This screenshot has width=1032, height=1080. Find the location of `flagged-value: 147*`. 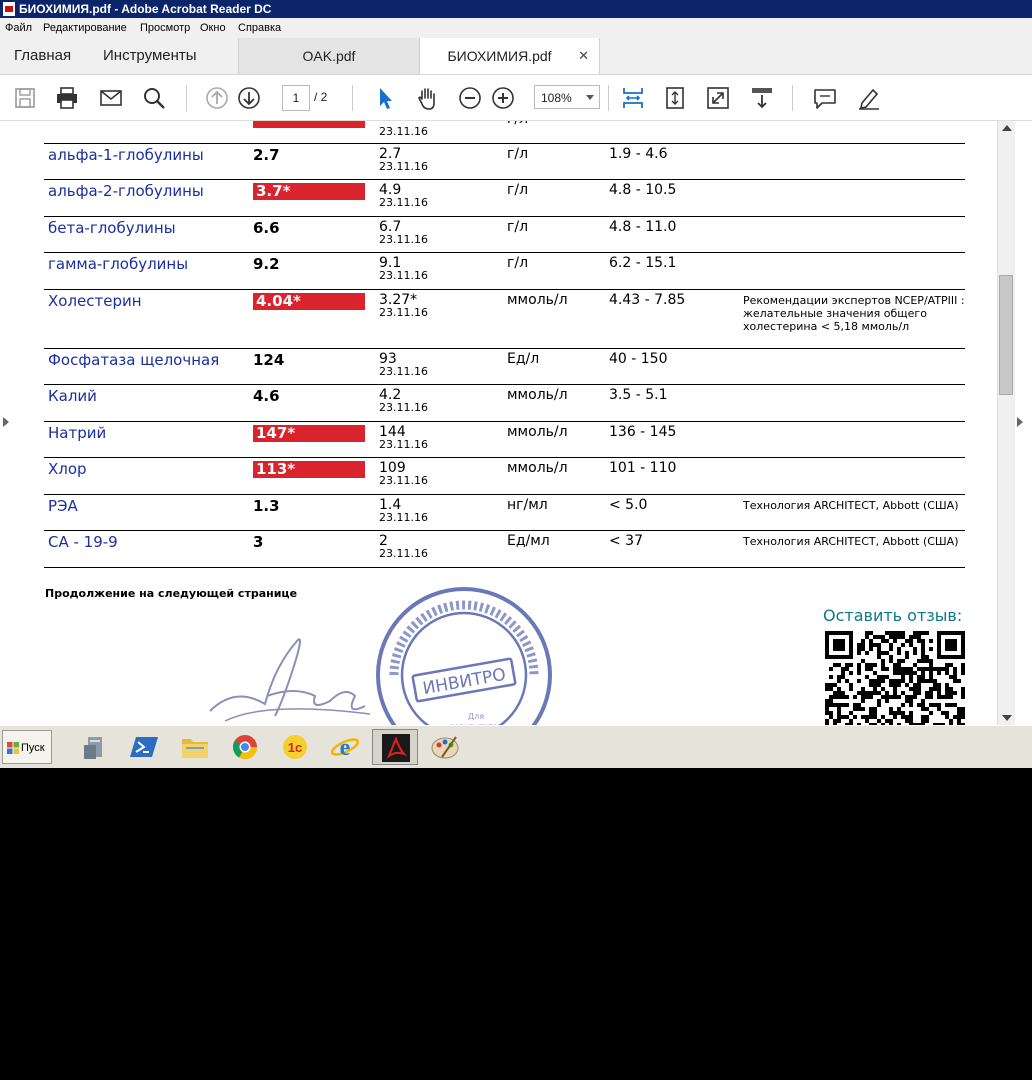

flagged-value: 147* is located at coordinates (309, 433).